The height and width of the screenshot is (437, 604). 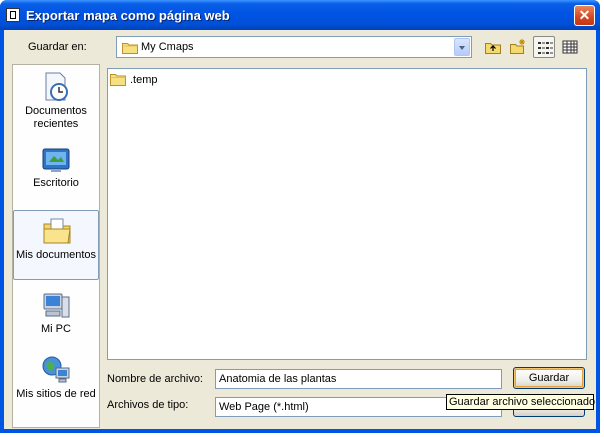 I want to click on chevron-down-icon, so click(x=462, y=47).